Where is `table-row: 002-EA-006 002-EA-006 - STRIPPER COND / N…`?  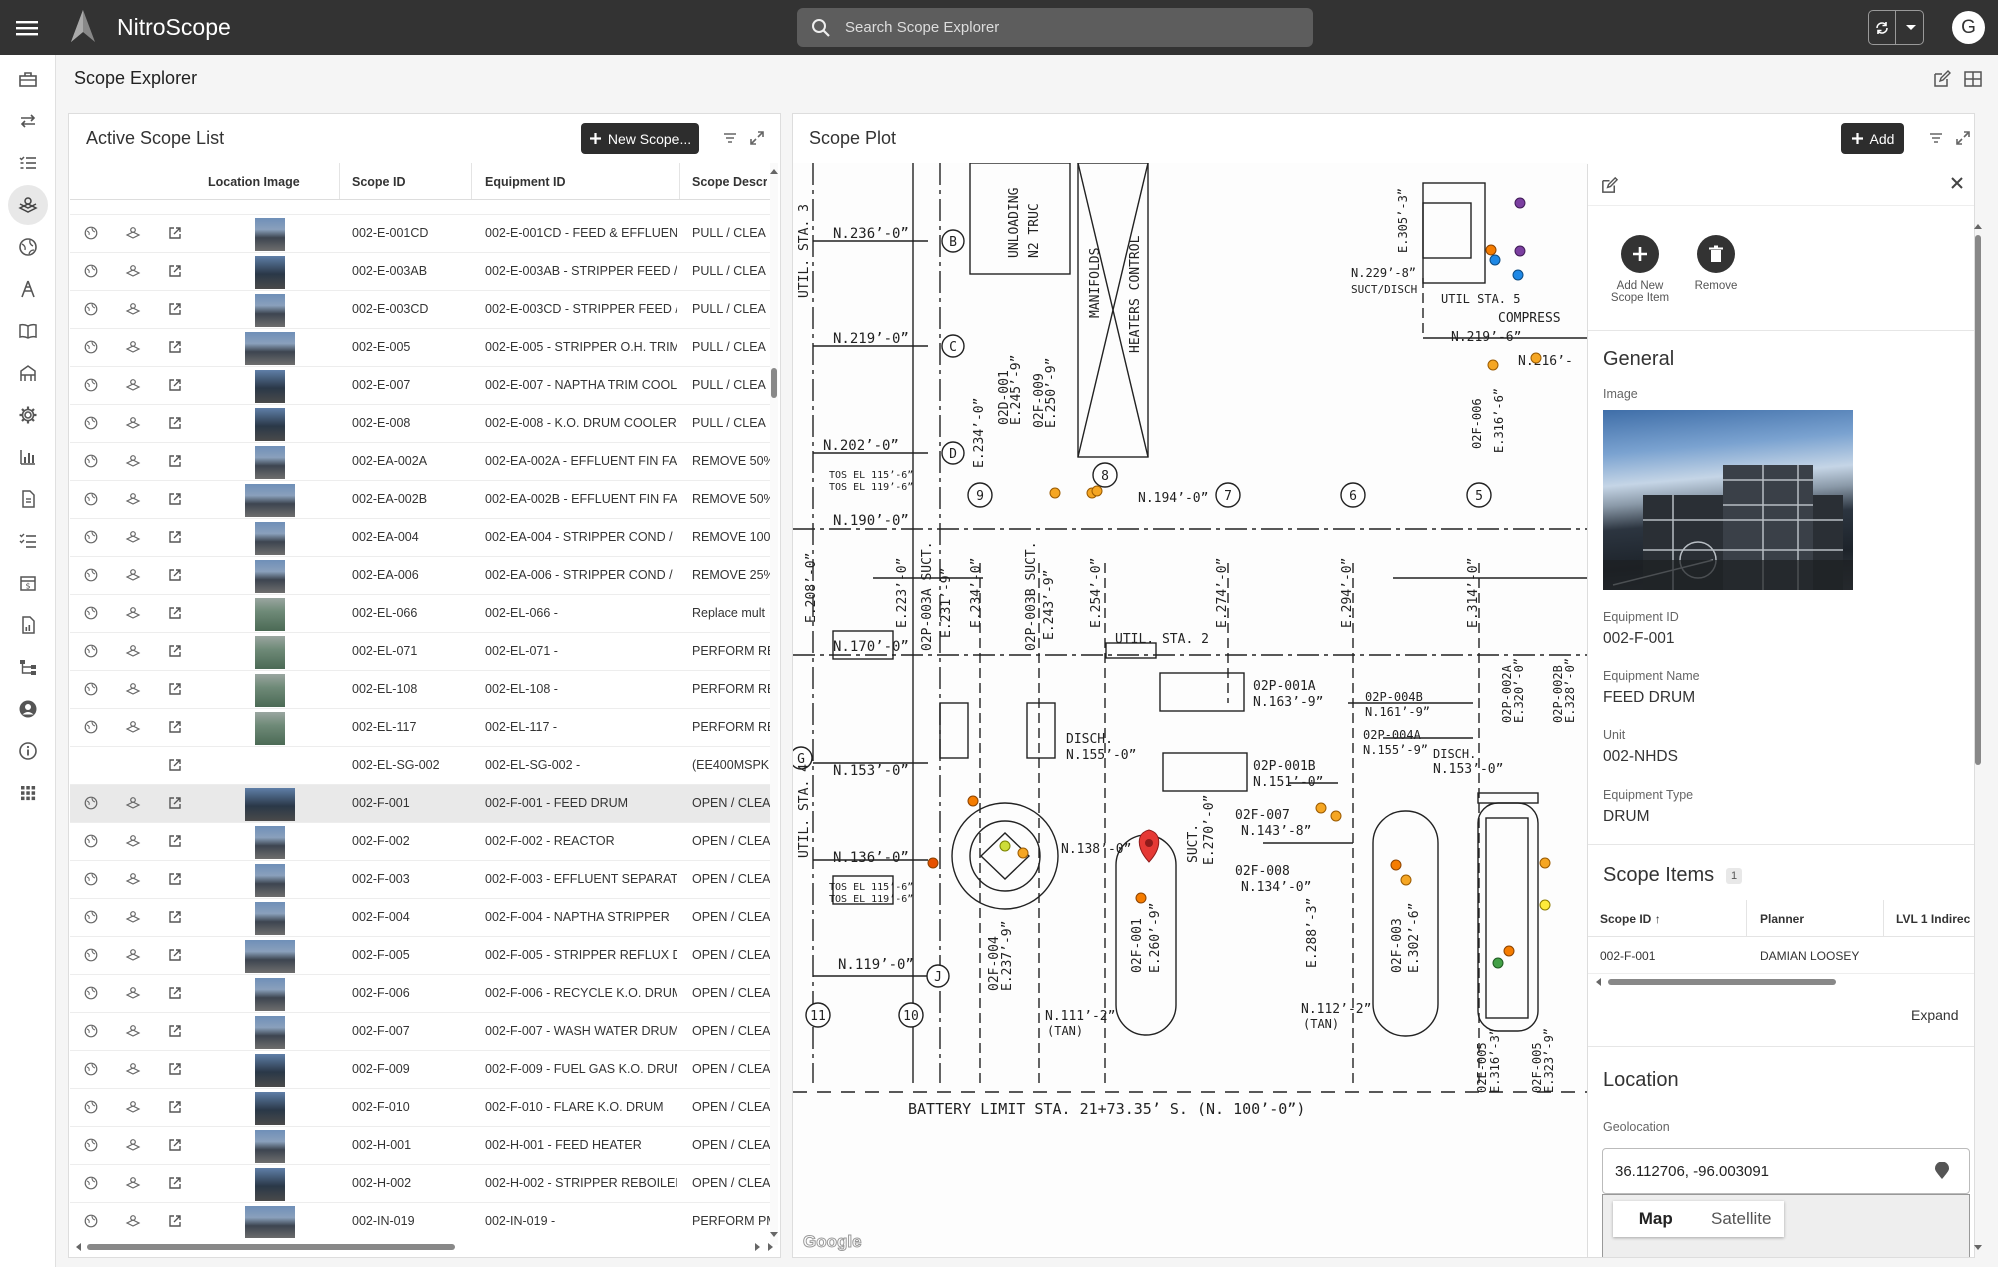
table-row: 002-EA-006 002-EA-006 - STRIPPER COND / N… is located at coordinates (421, 576).